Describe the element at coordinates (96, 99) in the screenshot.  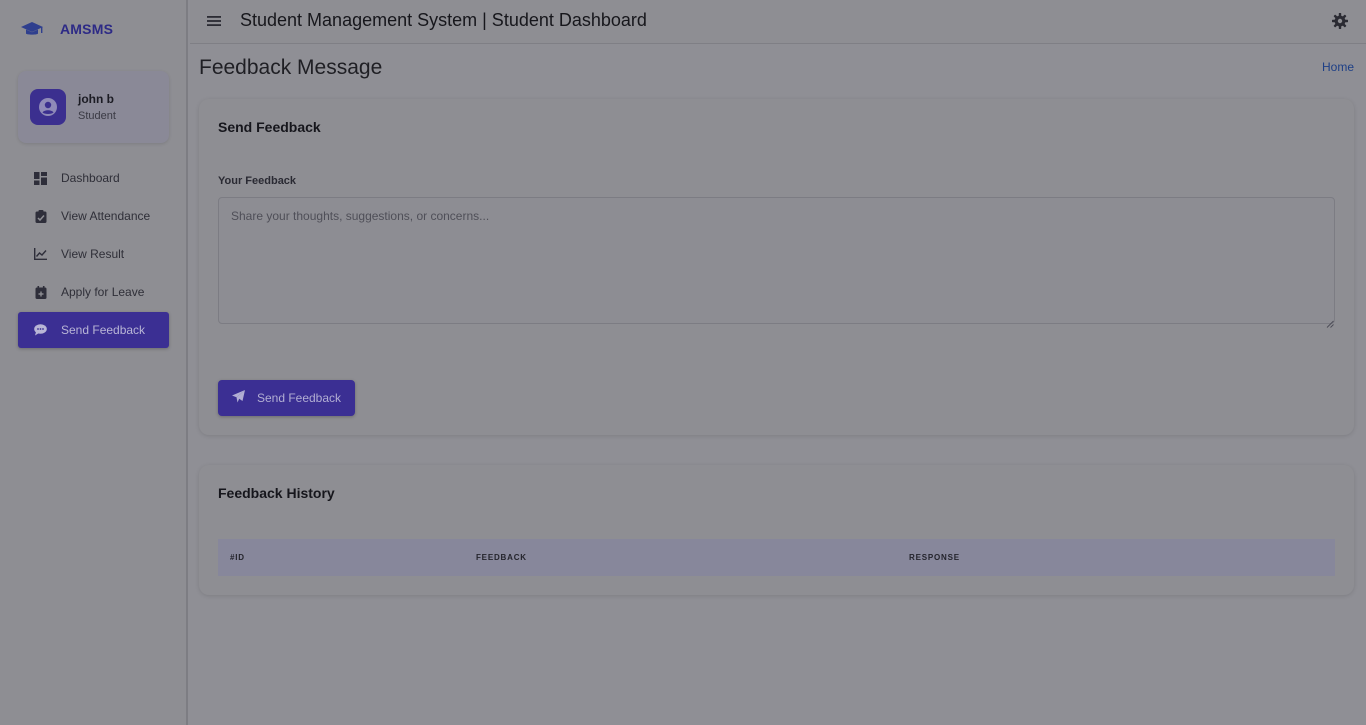
I see `user-name: john b` at that location.